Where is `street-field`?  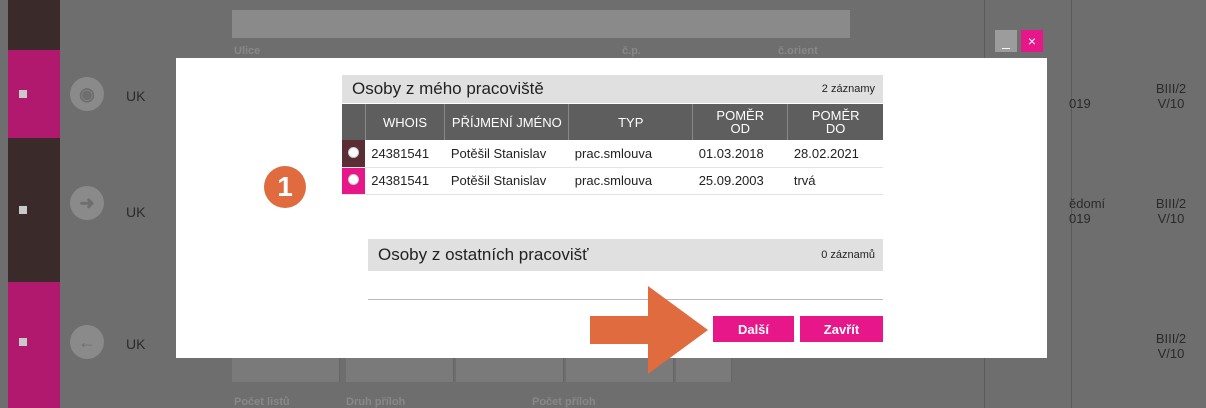
street-field is located at coordinates (541, 24).